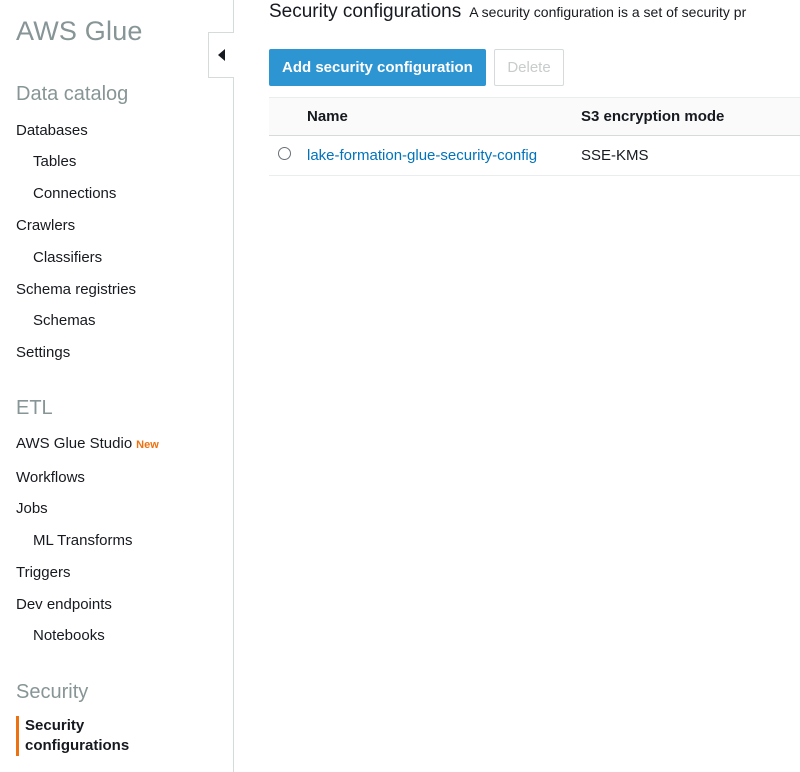 Image resolution: width=800 pixels, height=772 pixels. Describe the element at coordinates (74, 443) in the screenshot. I see `sidebar-item-label: AWS Glue Studio` at that location.